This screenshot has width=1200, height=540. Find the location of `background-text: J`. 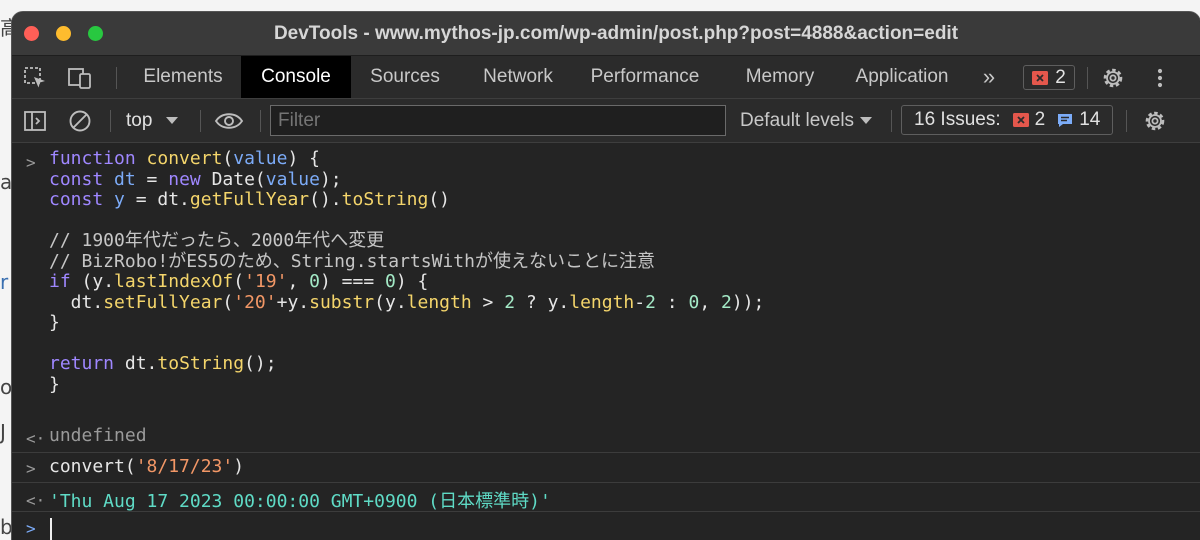

background-text: J is located at coordinates (3, 432).